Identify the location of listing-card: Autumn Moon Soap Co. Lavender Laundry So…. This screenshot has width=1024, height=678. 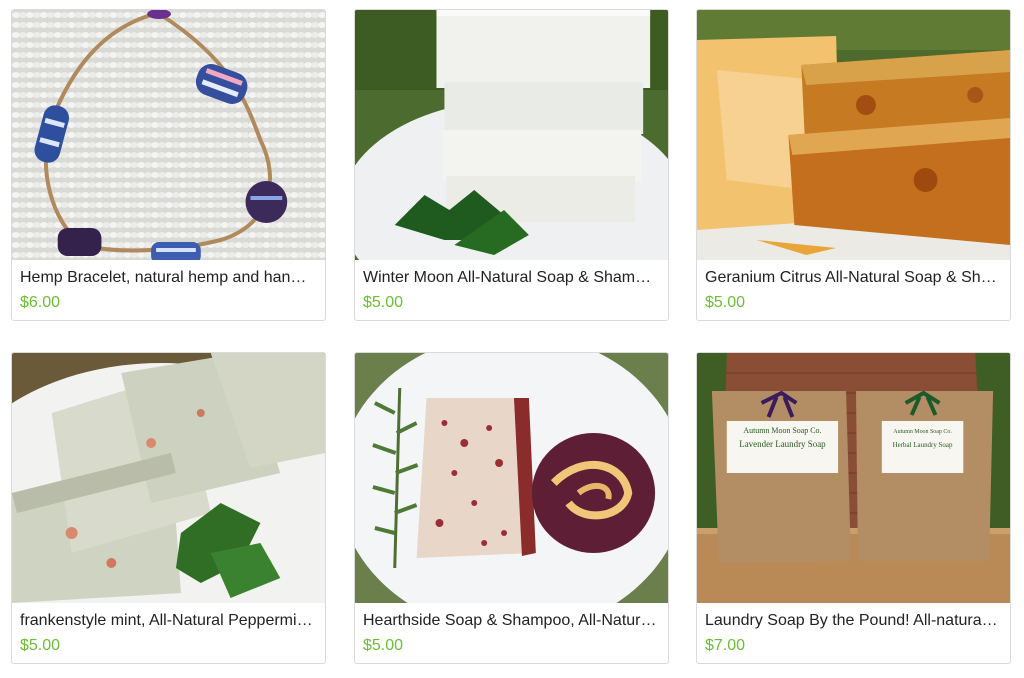
(853, 508).